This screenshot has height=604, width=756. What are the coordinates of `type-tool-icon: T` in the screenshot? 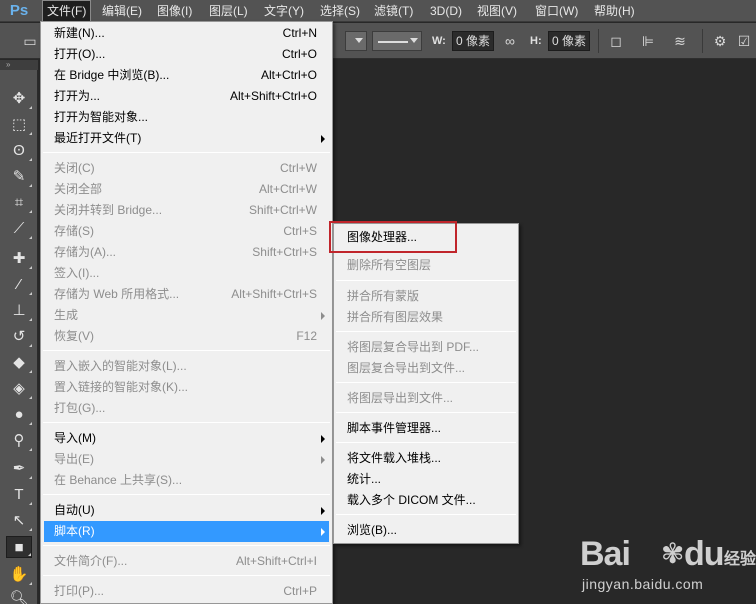 It's located at (19, 495).